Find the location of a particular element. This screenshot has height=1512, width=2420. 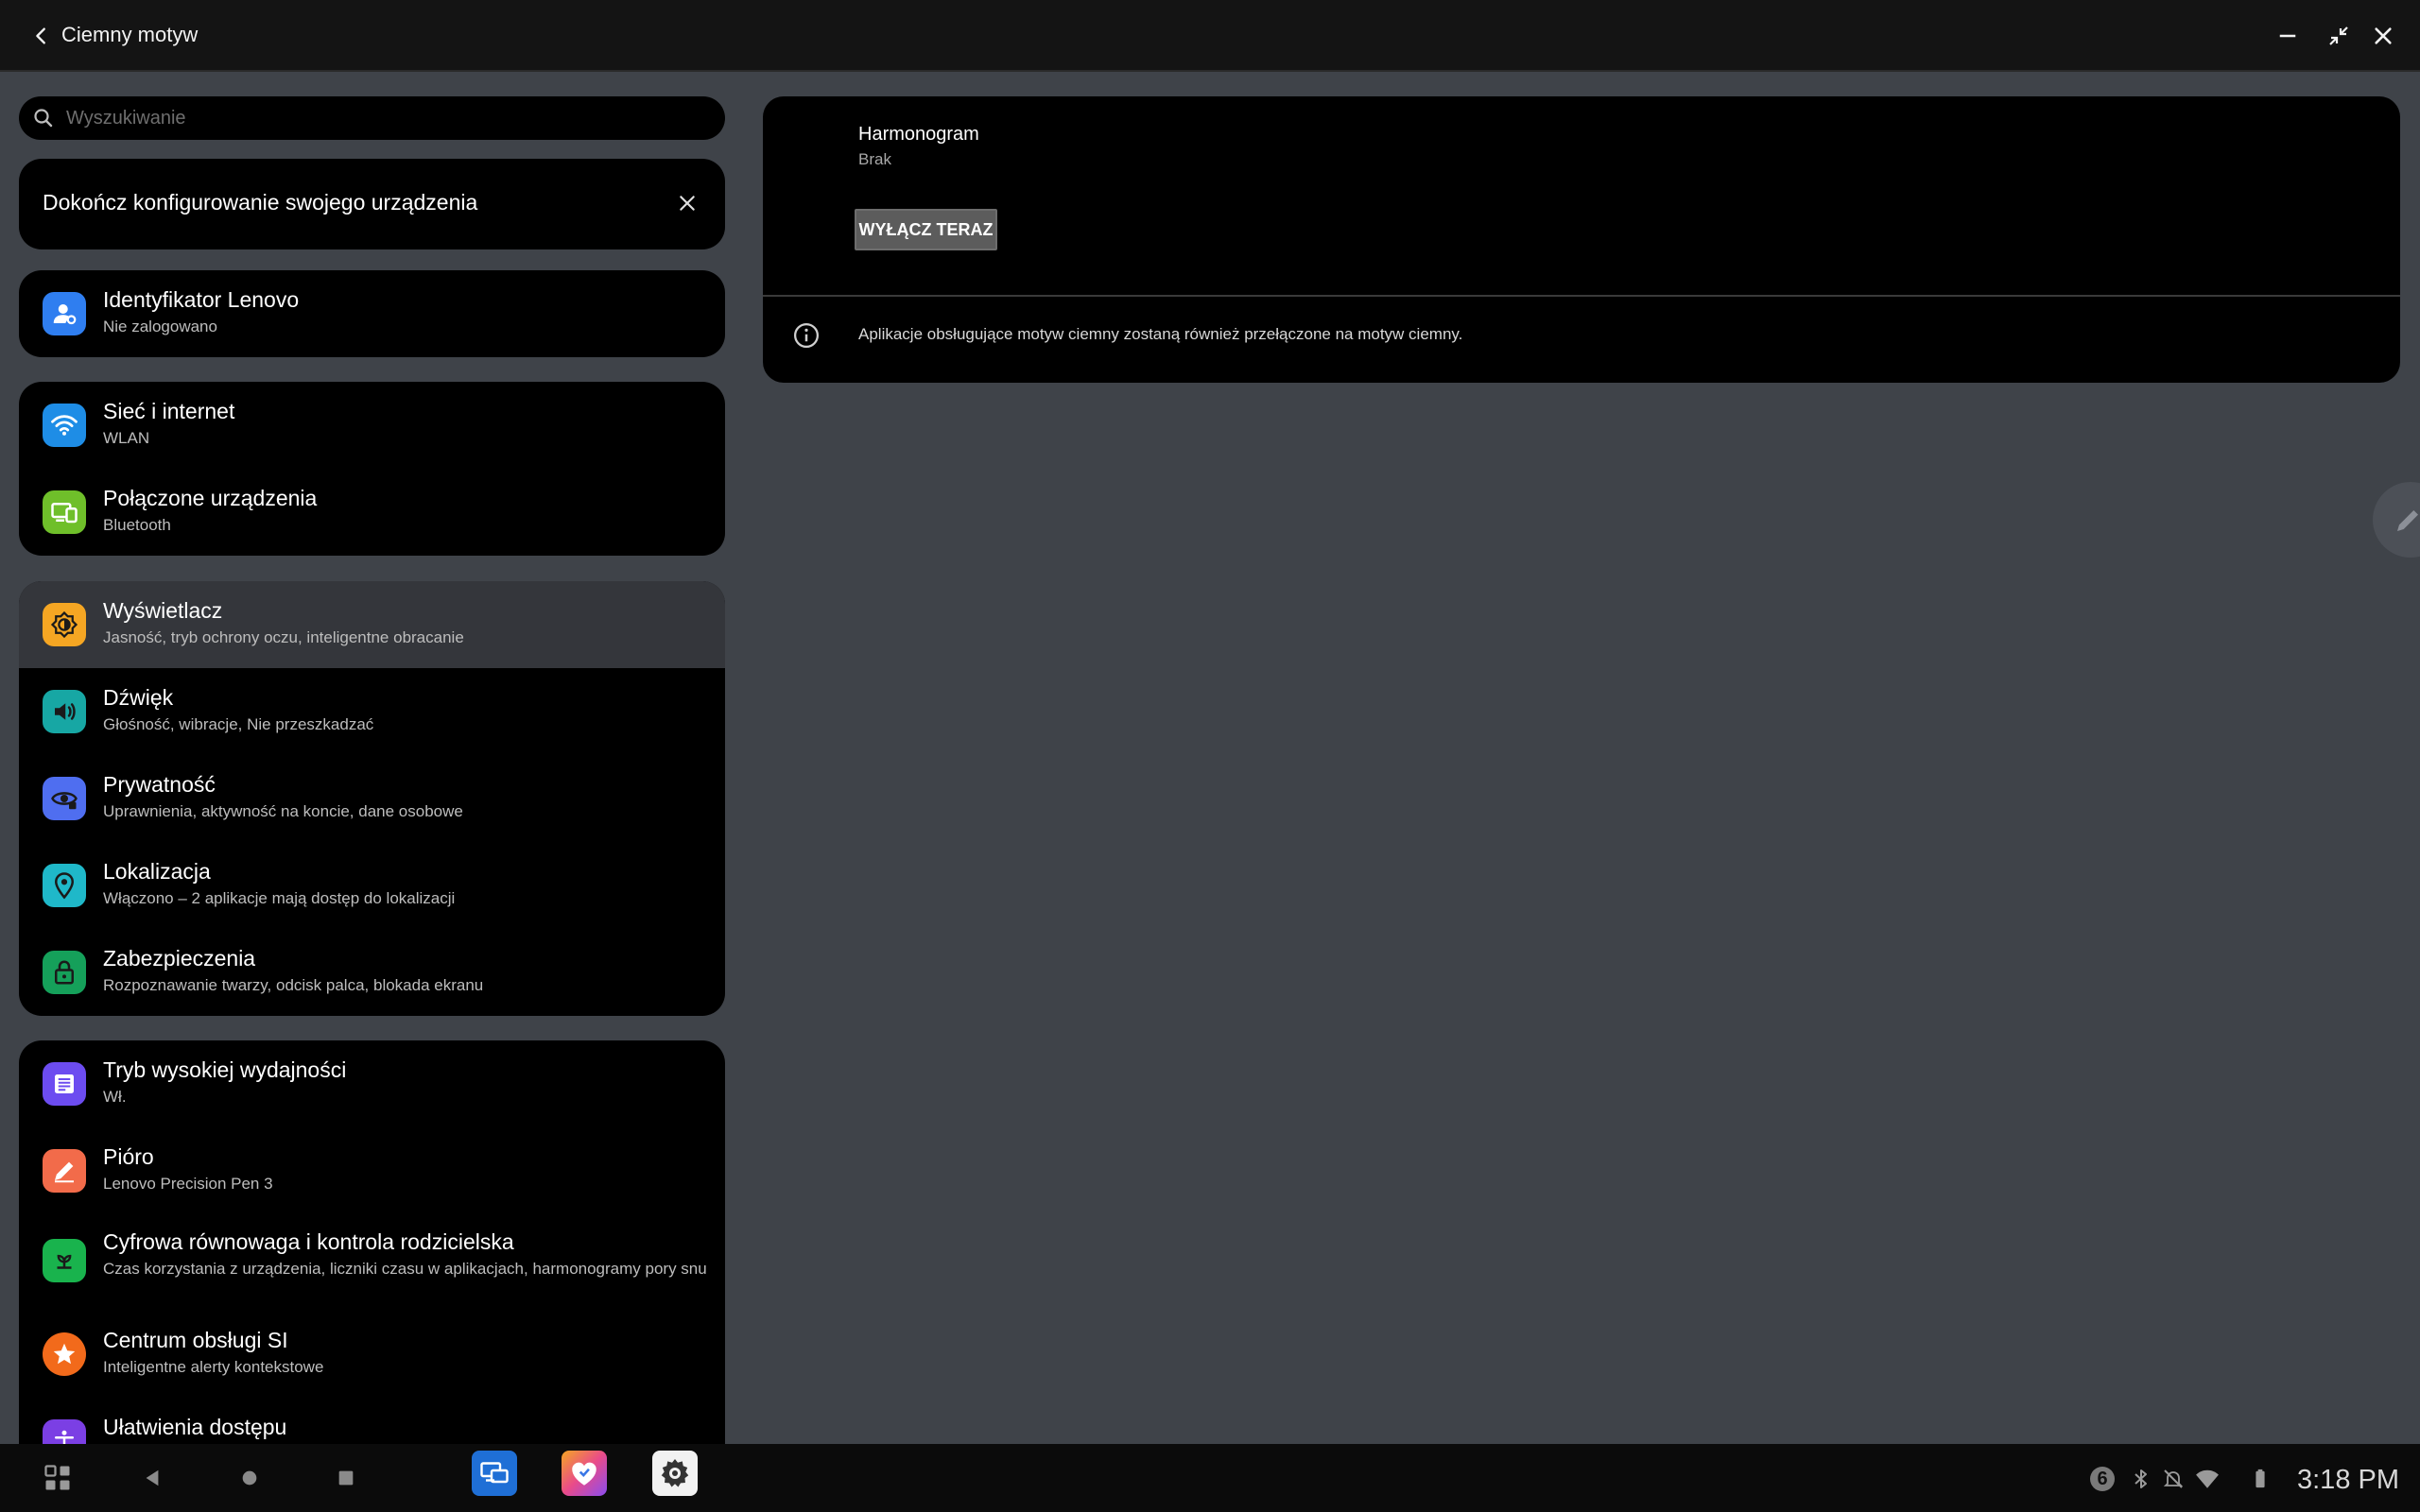

pen-edit-icon is located at coordinates (2408, 520).